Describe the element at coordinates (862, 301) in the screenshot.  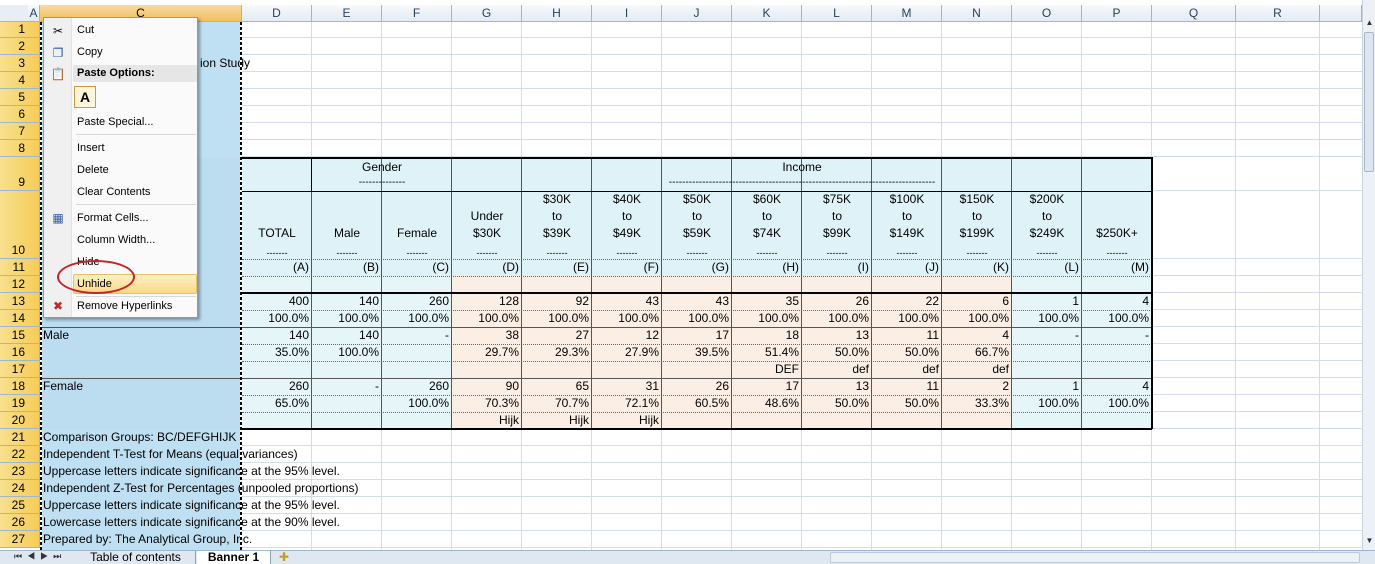
I see `data-cell: 26` at that location.